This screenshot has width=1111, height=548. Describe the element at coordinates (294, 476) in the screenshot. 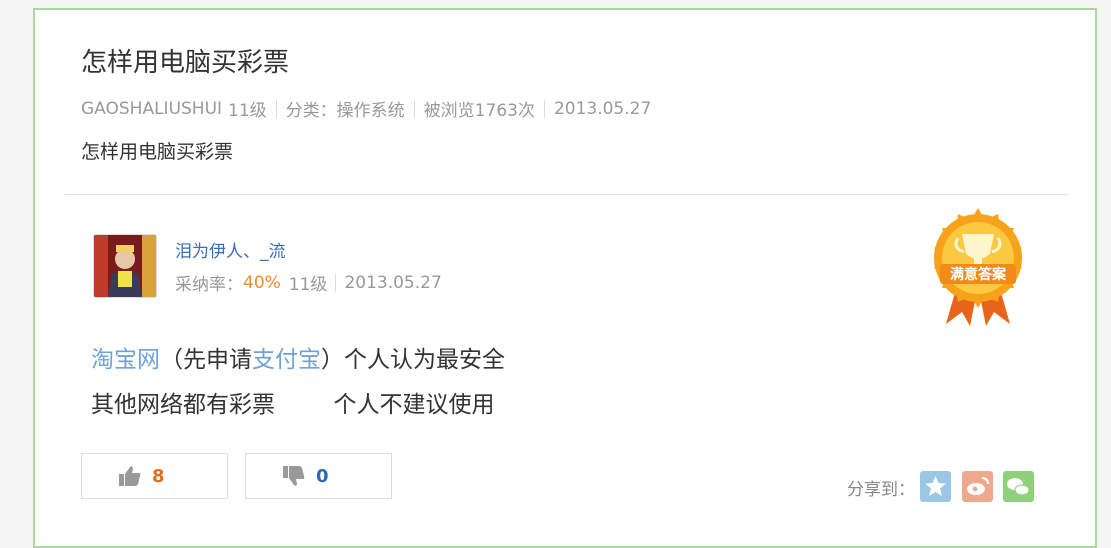

I see `thumbs-down-icon` at that location.